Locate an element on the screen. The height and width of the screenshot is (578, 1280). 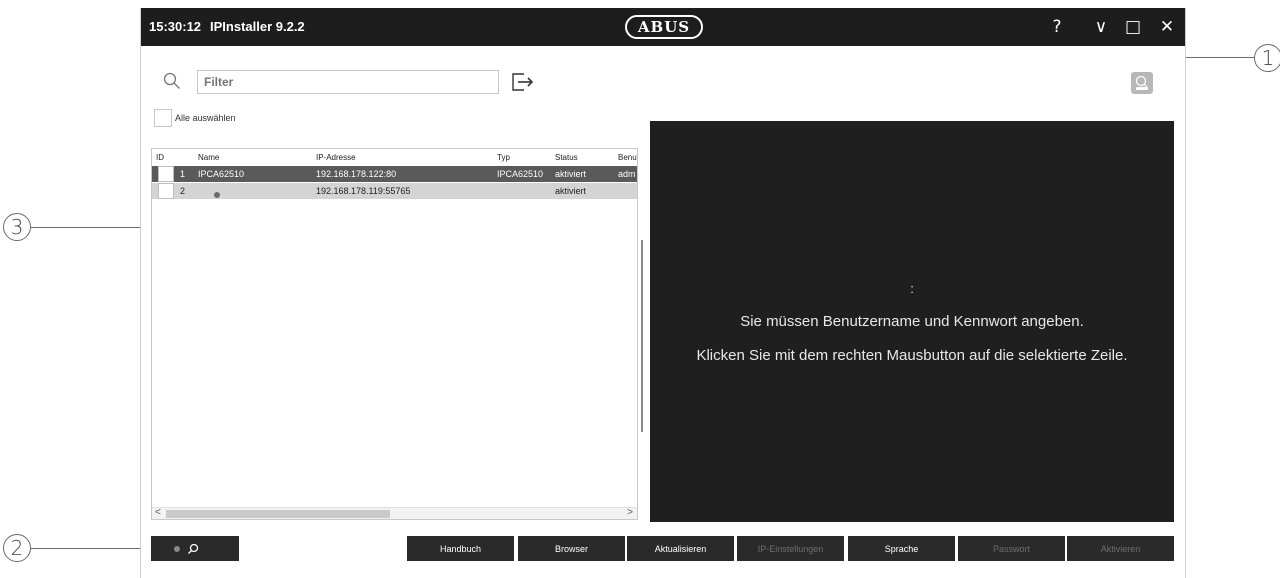
handbuch-button: Handbuch is located at coordinates (460, 548).